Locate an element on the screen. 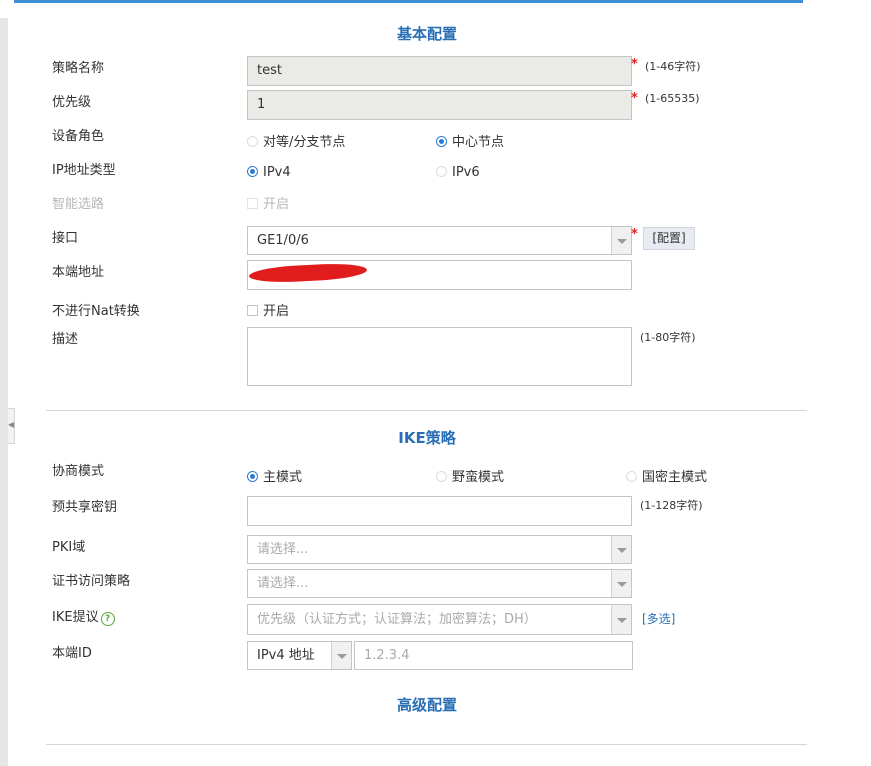  no-nat-label: 不进行Nat转换 is located at coordinates (96, 311).